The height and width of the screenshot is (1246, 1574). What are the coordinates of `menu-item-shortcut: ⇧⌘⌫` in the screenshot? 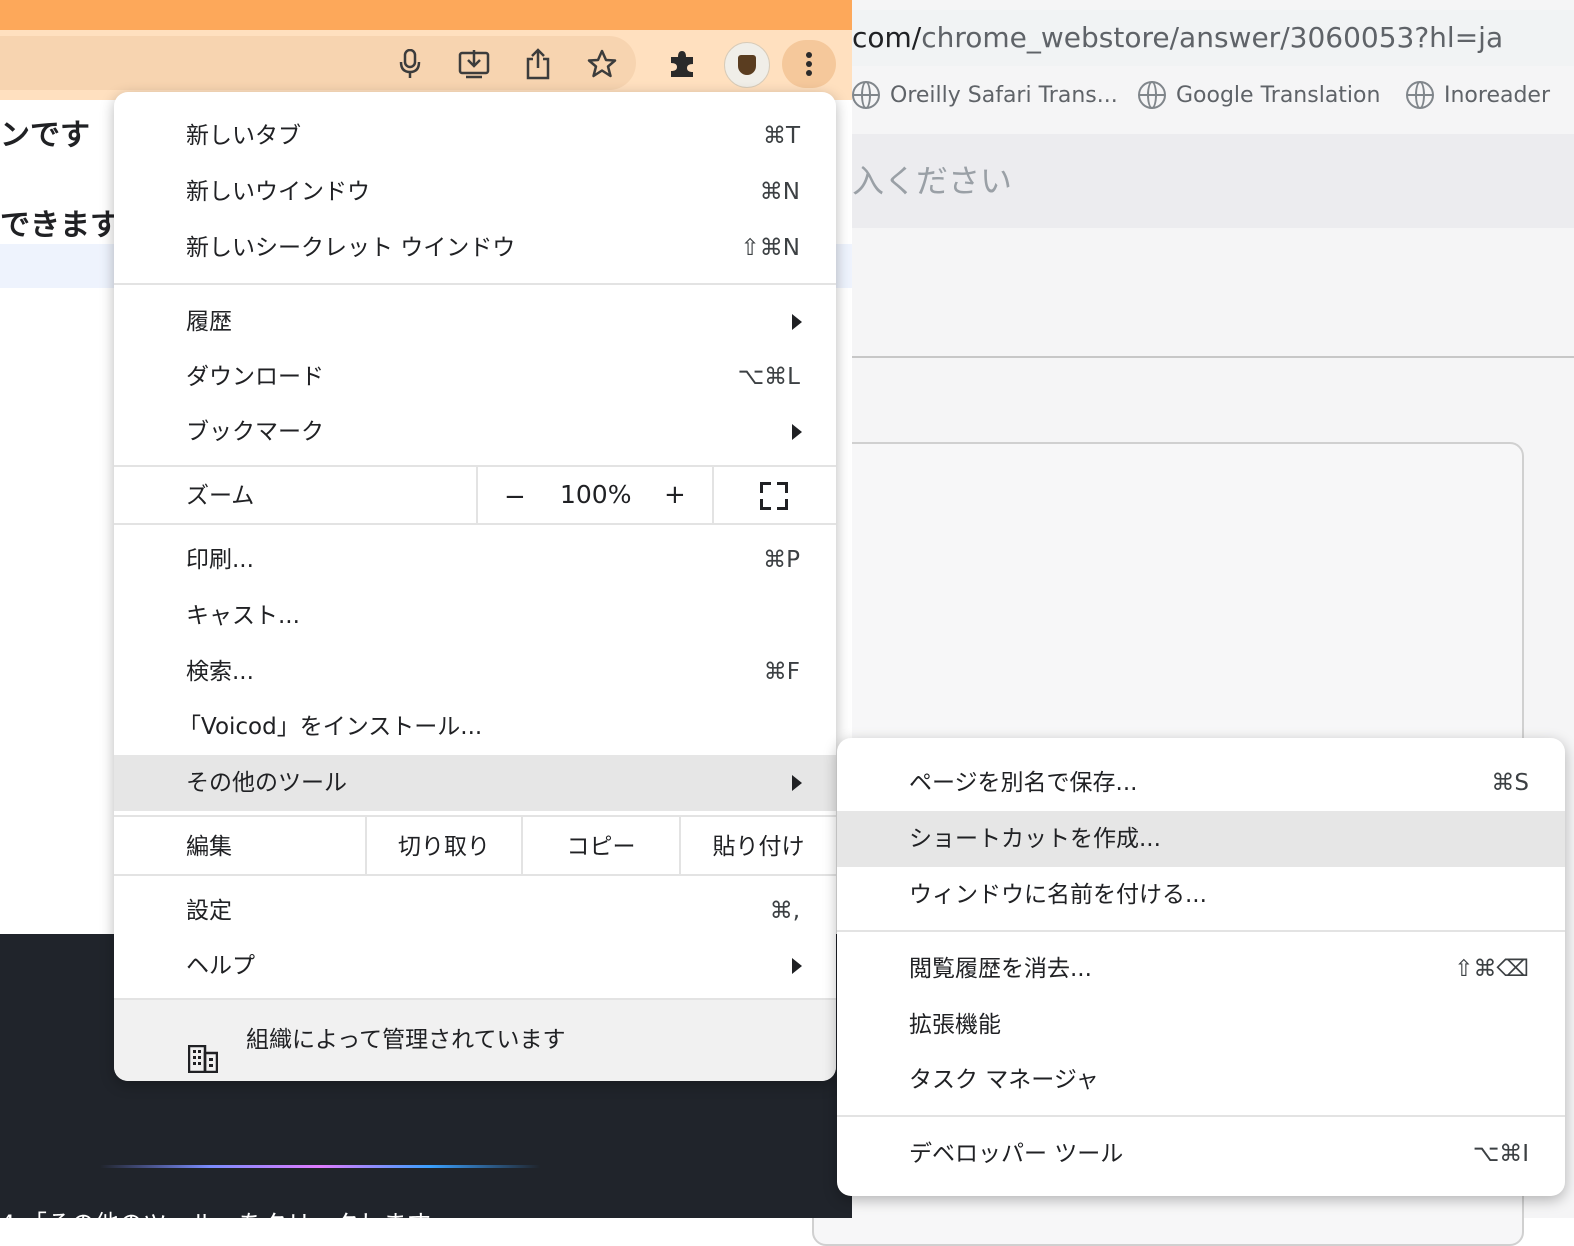 It's located at (1491, 969).